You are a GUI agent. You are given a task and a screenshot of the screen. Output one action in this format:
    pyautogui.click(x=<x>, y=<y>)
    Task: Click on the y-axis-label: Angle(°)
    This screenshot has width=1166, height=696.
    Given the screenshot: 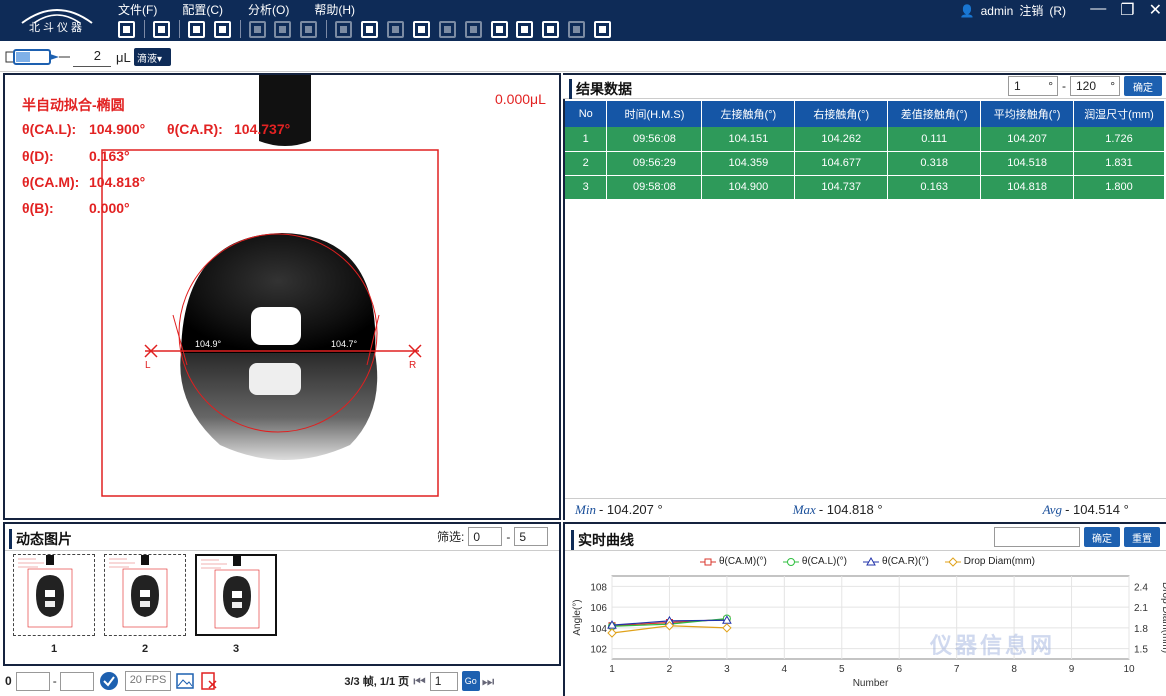 What is the action you would take?
    pyautogui.click(x=577, y=617)
    